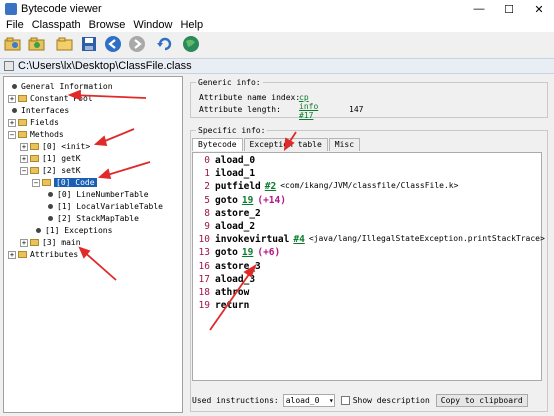  Describe the element at coordinates (345, 400) in the screenshot. I see `show-description-checkbox` at that location.